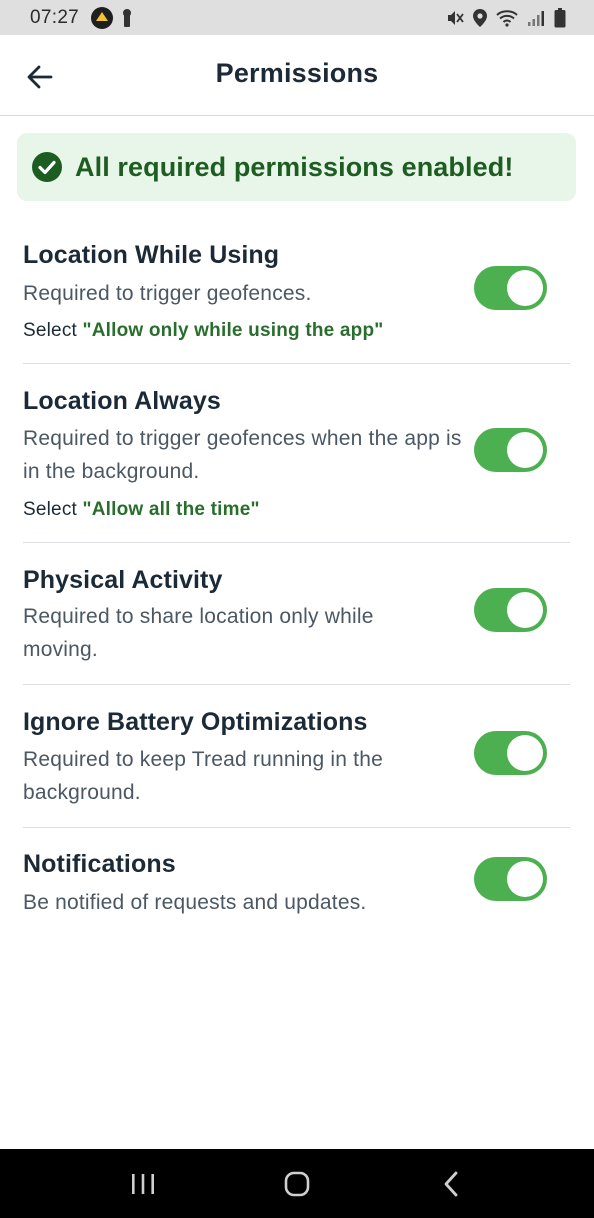 This screenshot has width=594, height=1218. I want to click on toggle-physical-activity, so click(510, 610).